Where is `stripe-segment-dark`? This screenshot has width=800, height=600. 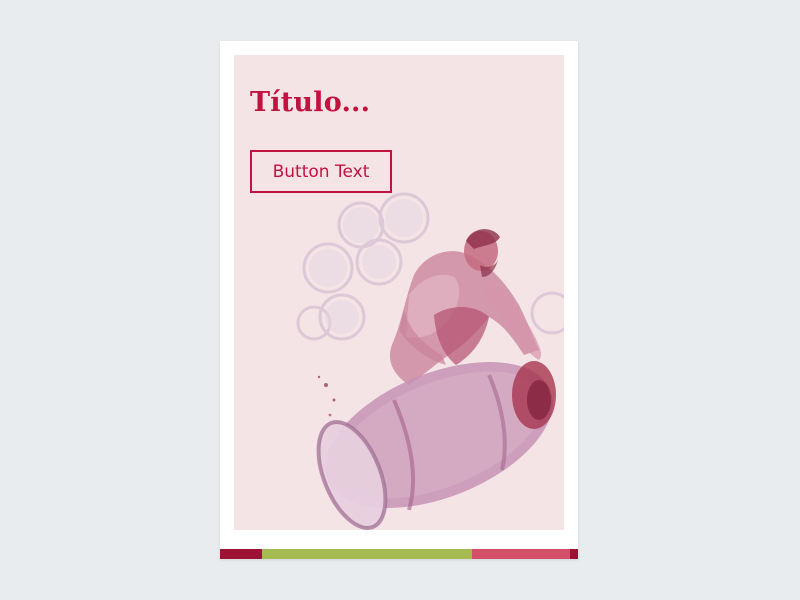
stripe-segment-dark is located at coordinates (241, 554).